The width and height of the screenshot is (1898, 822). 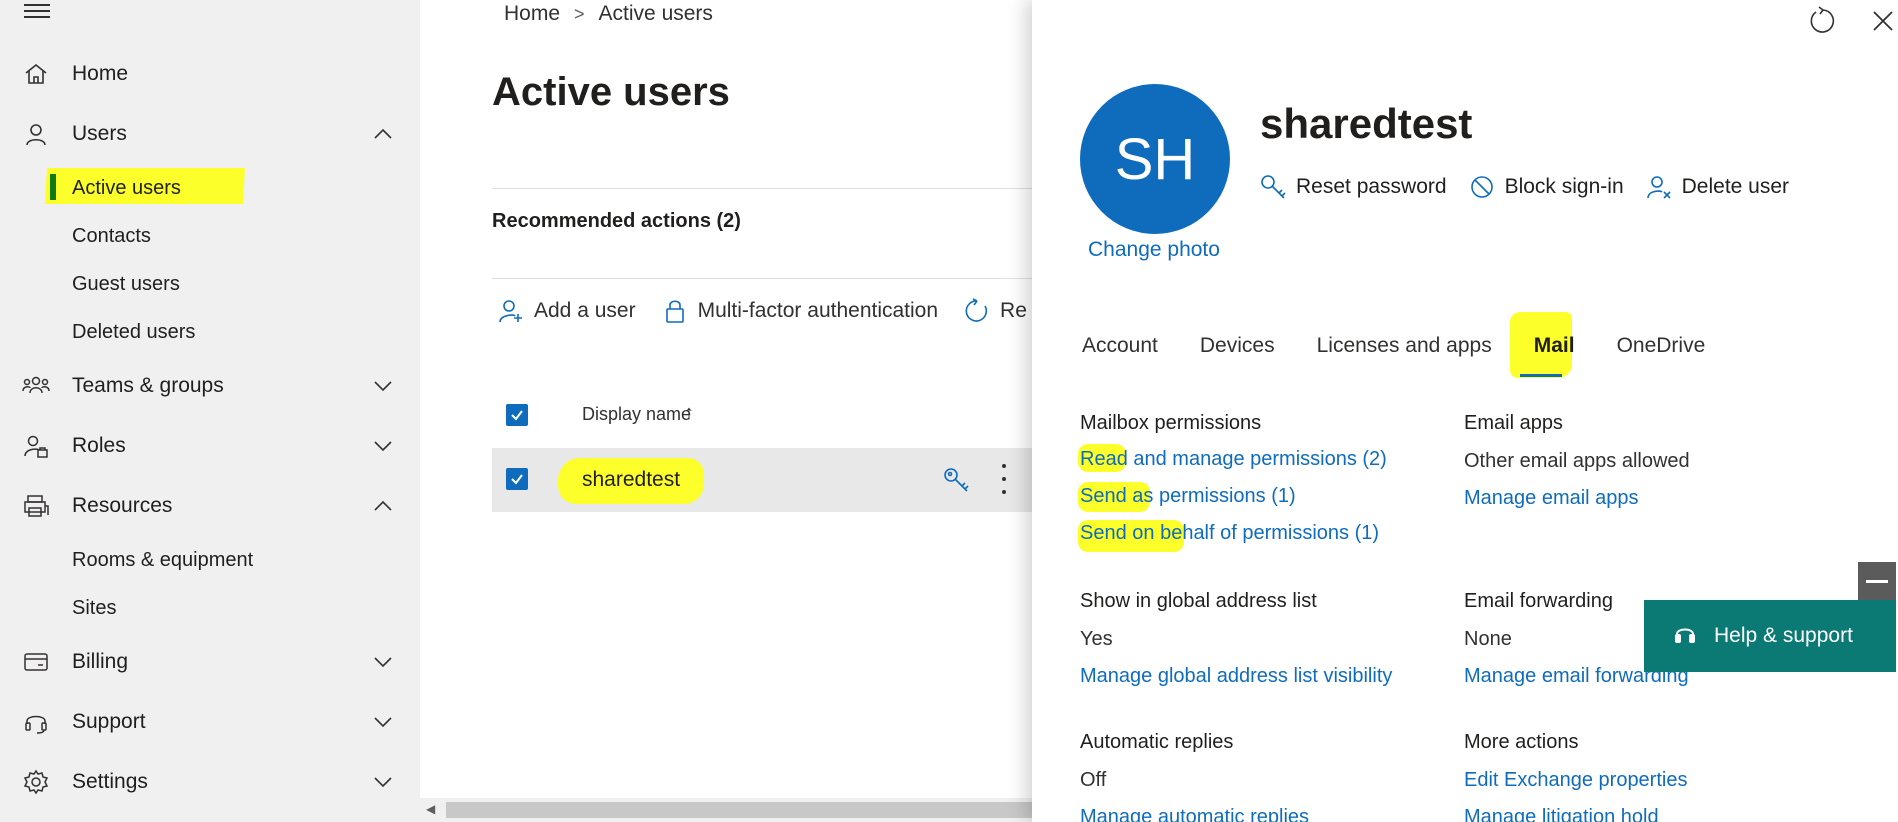 What do you see at coordinates (210, 188) in the screenshot?
I see `nav-item-active-users: Active users` at bounding box center [210, 188].